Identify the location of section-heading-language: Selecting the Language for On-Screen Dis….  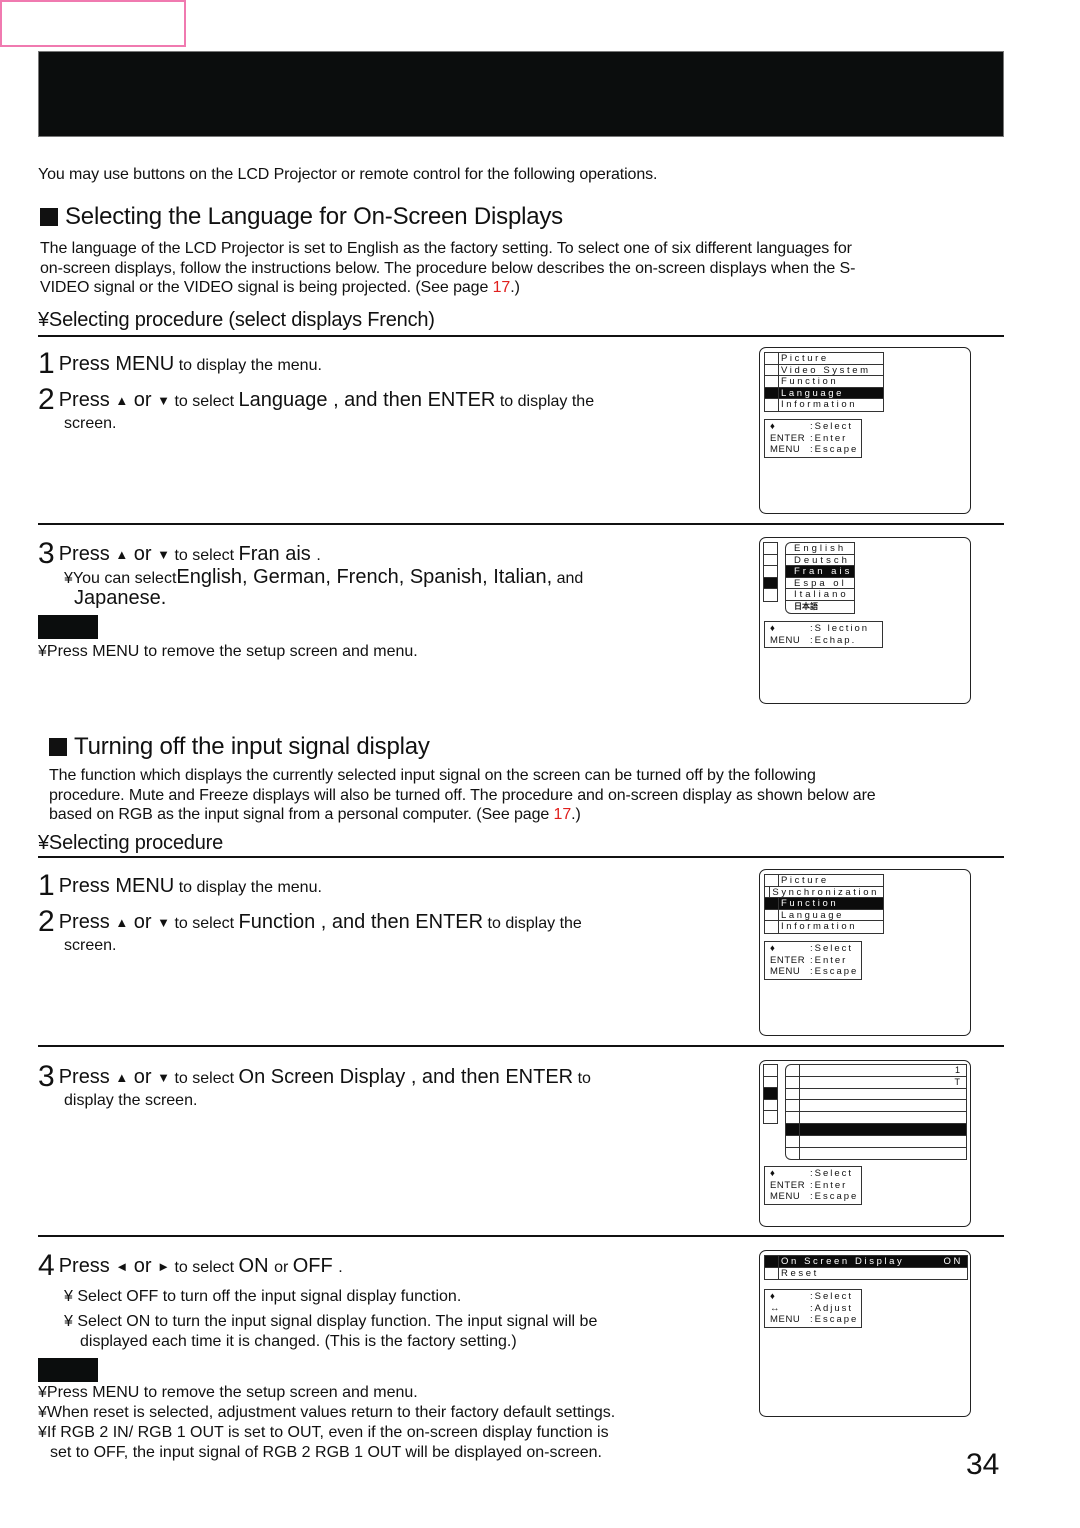
(301, 217).